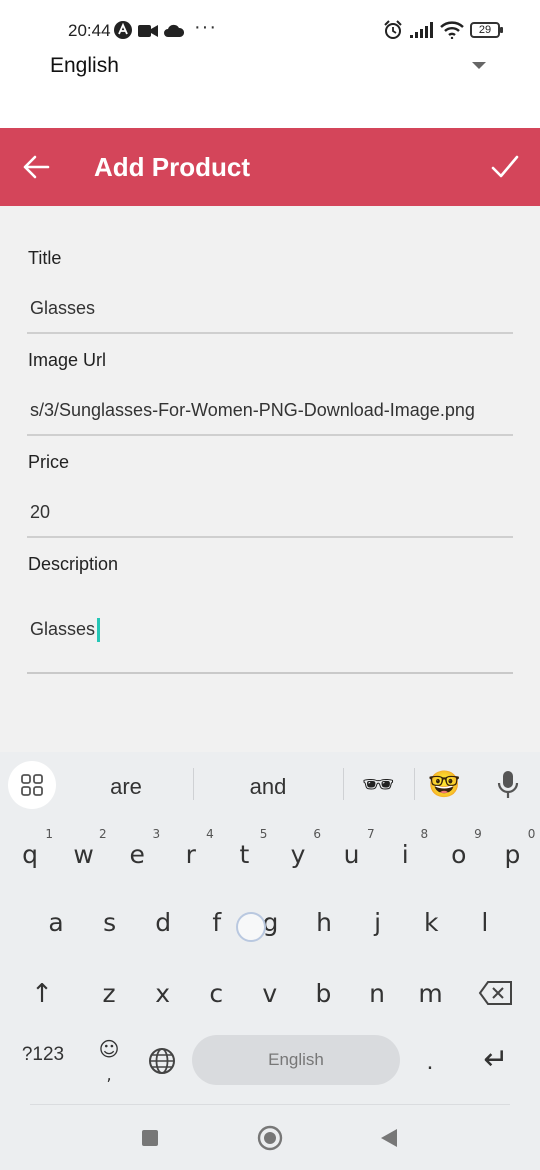  What do you see at coordinates (99, 630) in the screenshot?
I see `text-cursor` at bounding box center [99, 630].